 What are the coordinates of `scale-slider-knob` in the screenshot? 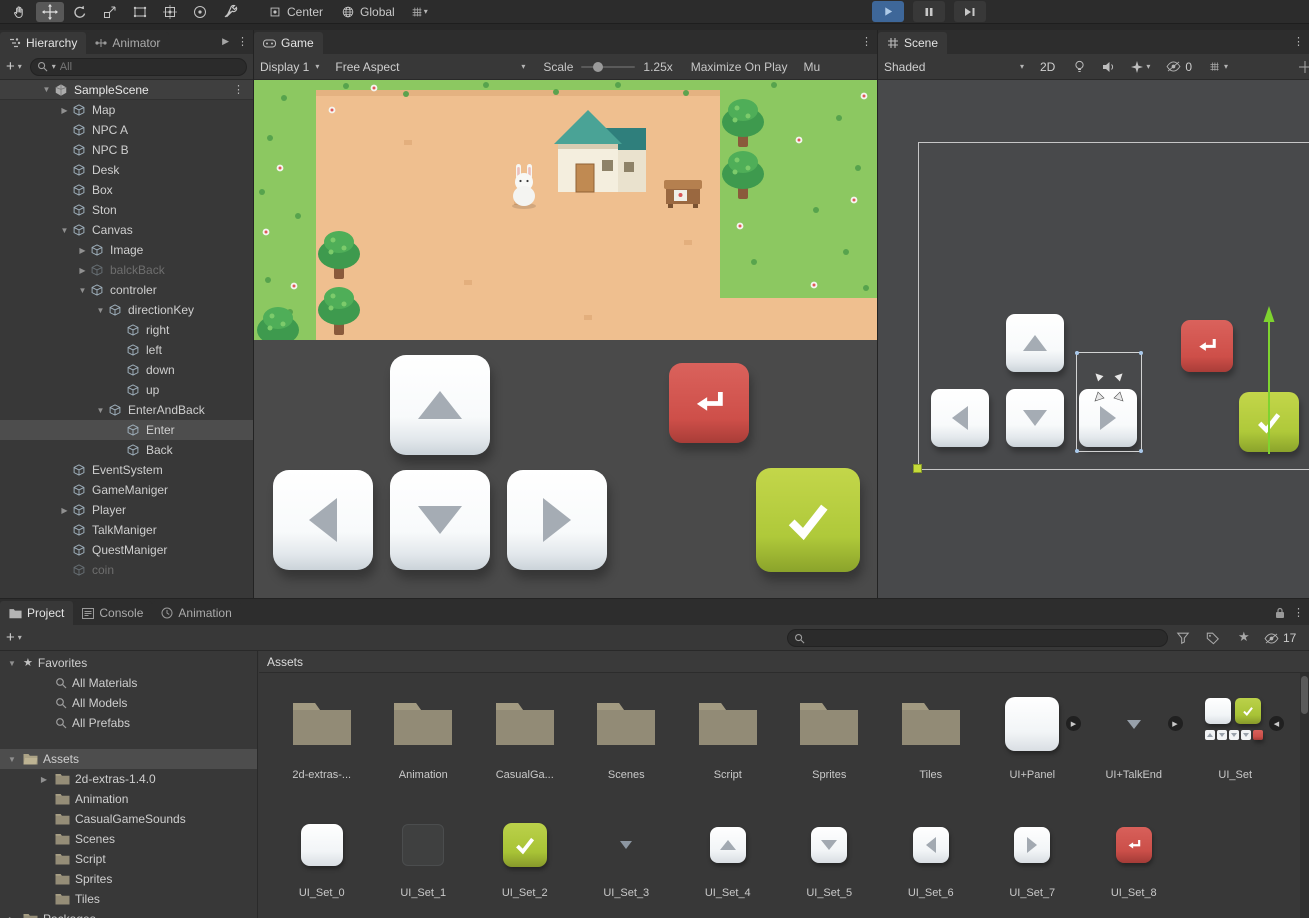 It's located at (598, 66).